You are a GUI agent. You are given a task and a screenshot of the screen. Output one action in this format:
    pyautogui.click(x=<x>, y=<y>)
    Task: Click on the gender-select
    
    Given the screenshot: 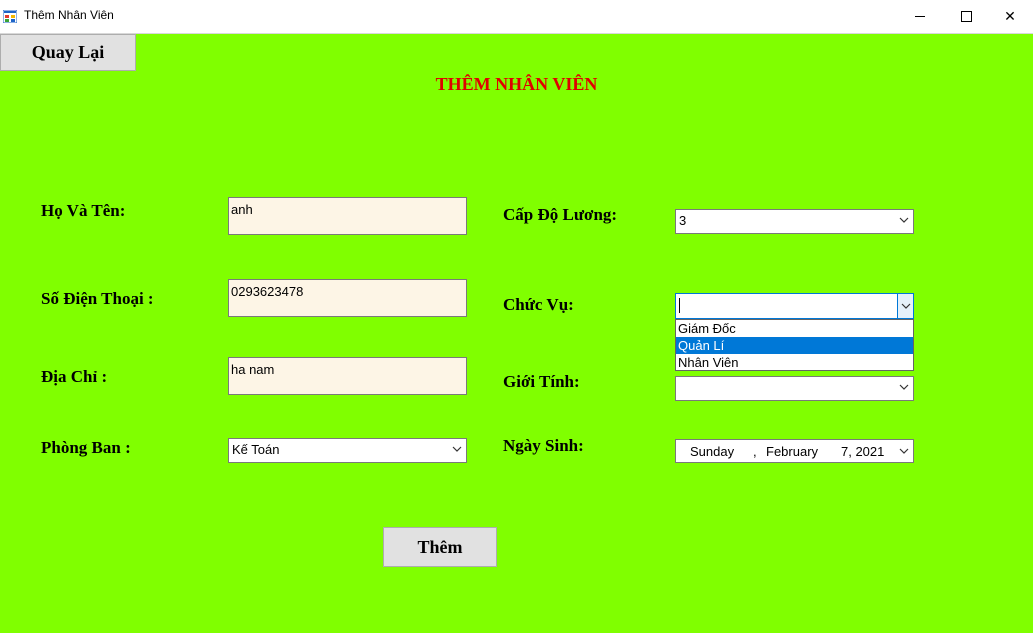 What is the action you would take?
    pyautogui.click(x=794, y=388)
    